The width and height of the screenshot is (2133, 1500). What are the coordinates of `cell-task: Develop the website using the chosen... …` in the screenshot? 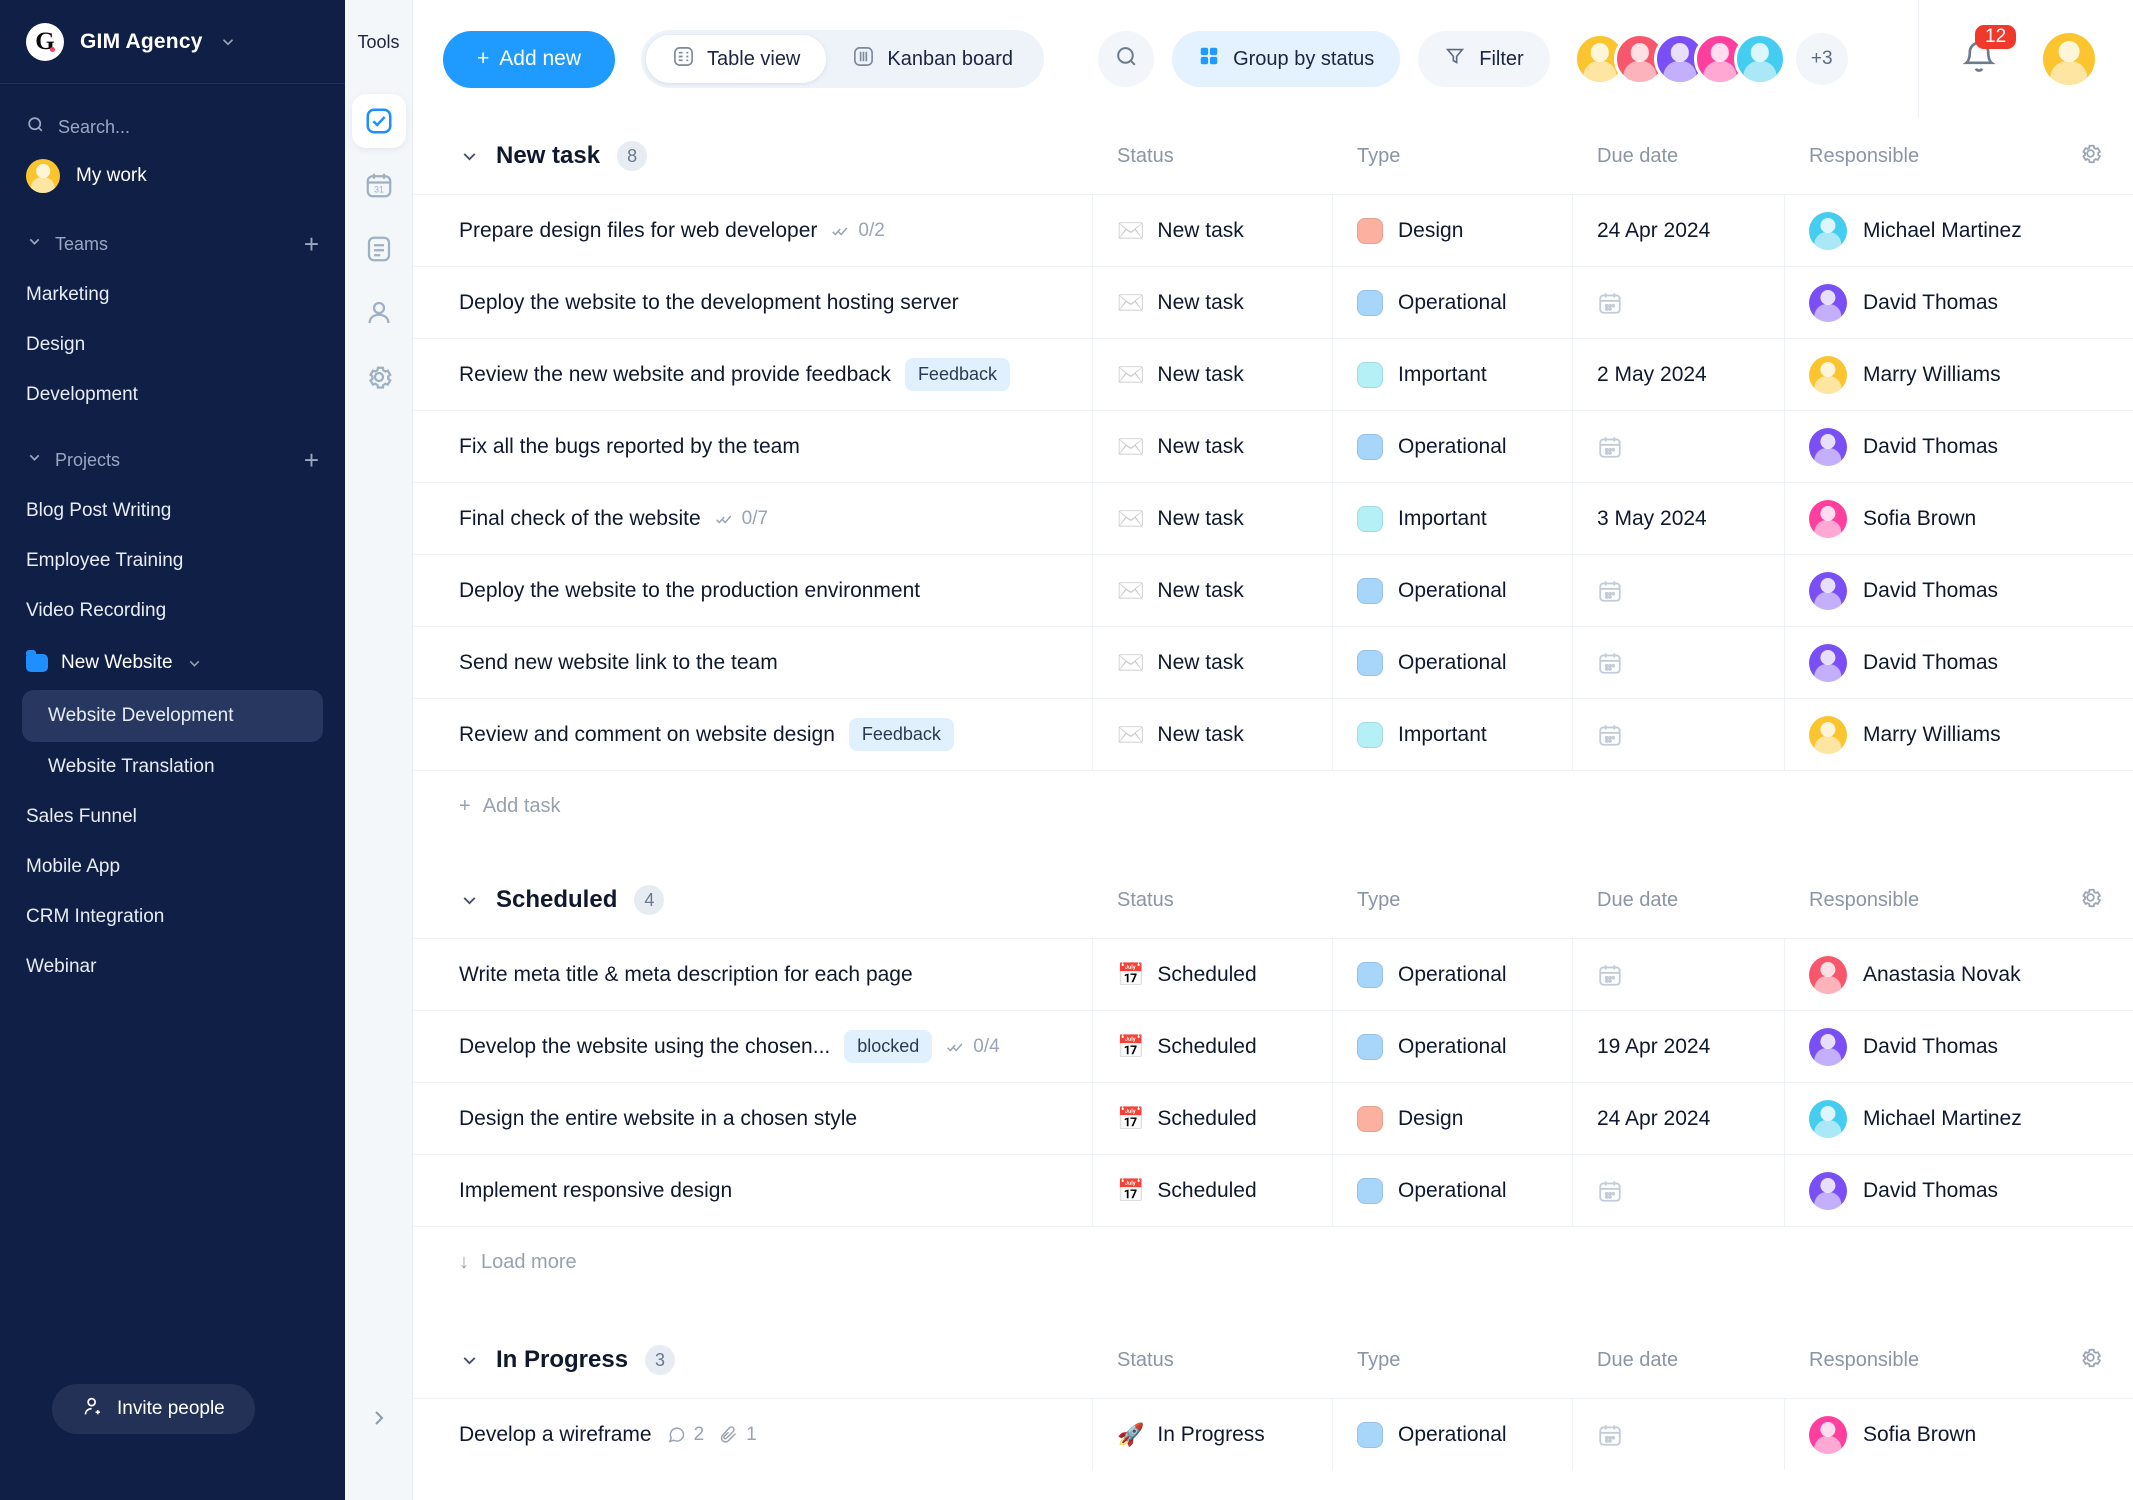 It's located at (753, 1046).